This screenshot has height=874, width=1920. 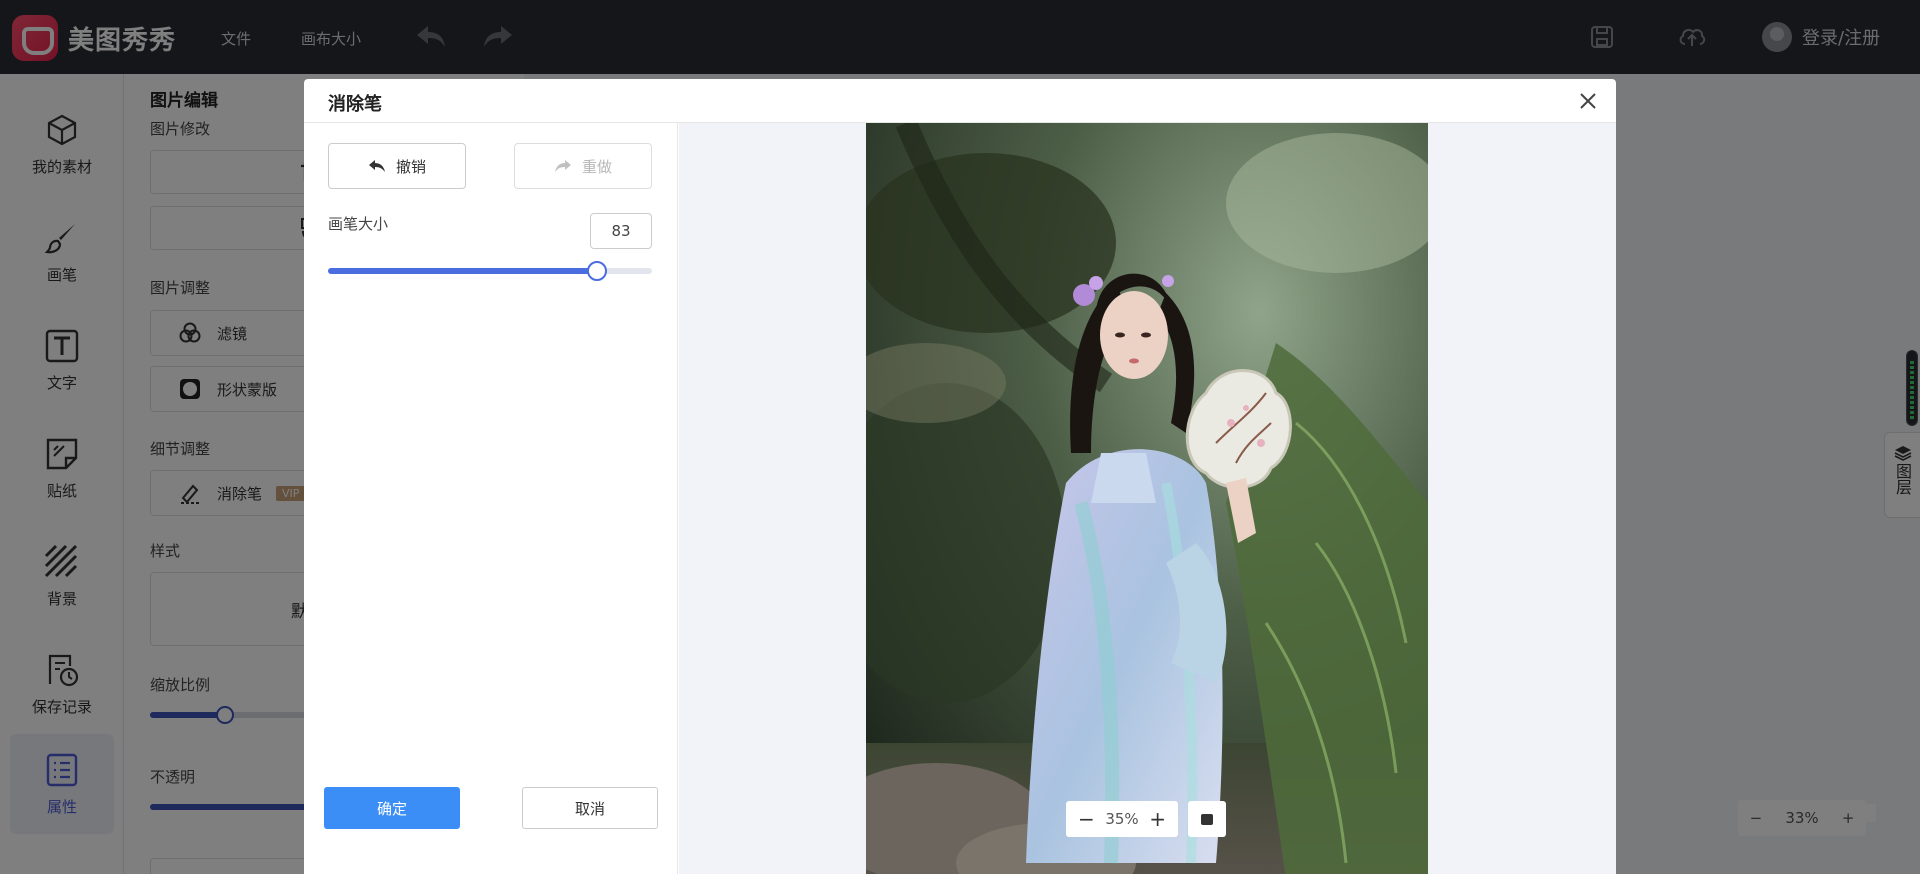 What do you see at coordinates (1157, 819) in the screenshot?
I see `zoom-in-button: +` at bounding box center [1157, 819].